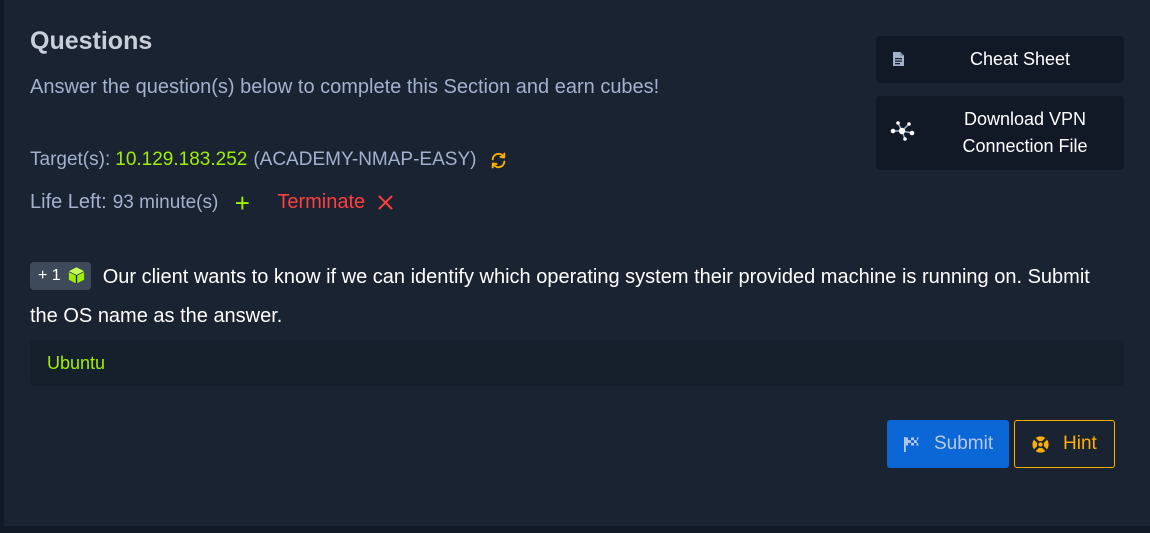 This screenshot has width=1150, height=533. I want to click on flag-icon, so click(912, 444).